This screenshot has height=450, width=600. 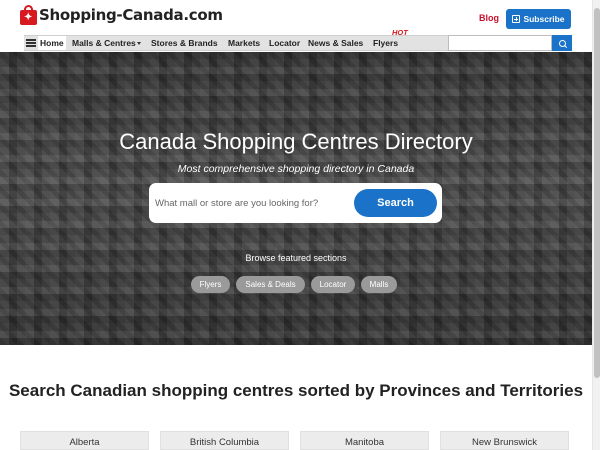 What do you see at coordinates (84, 440) in the screenshot?
I see `province-alberta: Alberta` at bounding box center [84, 440].